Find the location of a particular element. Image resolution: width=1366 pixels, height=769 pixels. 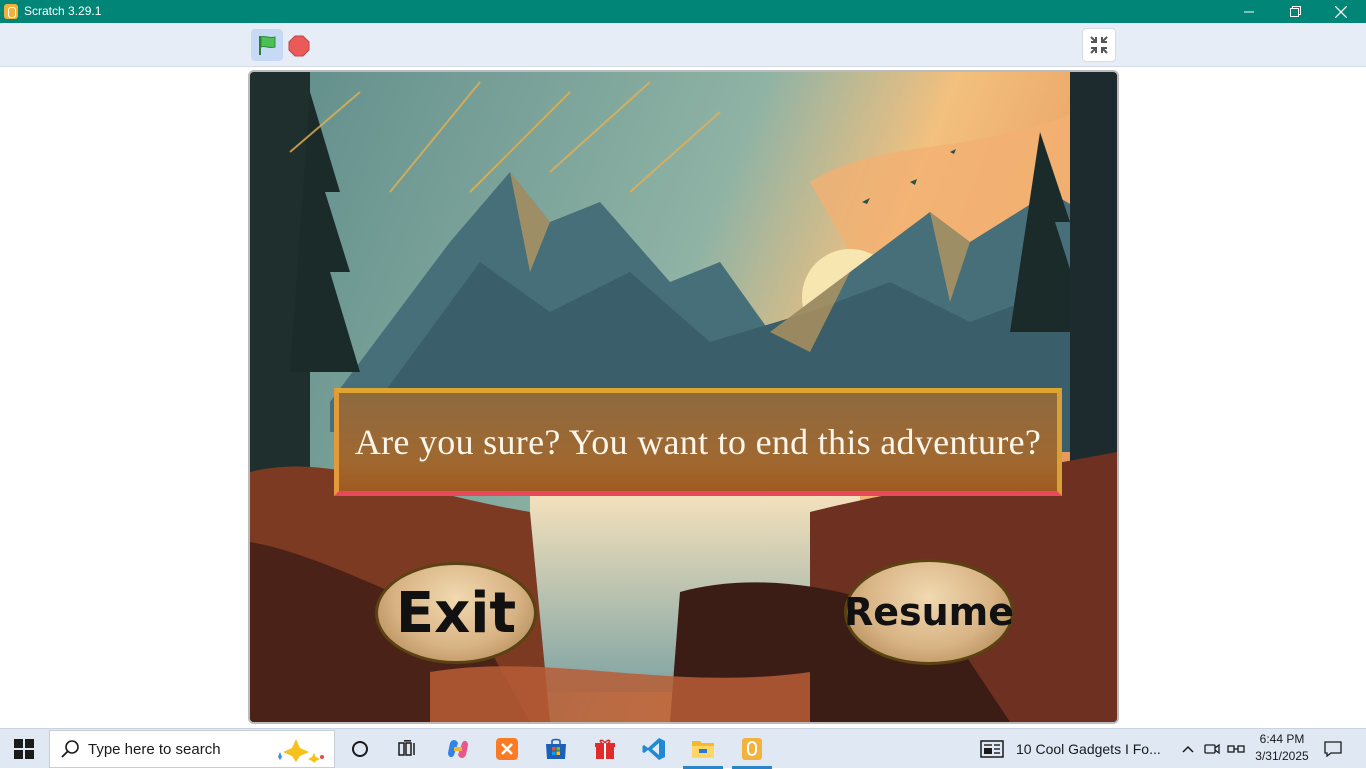

minimize-icon is located at coordinates (1249, 11).